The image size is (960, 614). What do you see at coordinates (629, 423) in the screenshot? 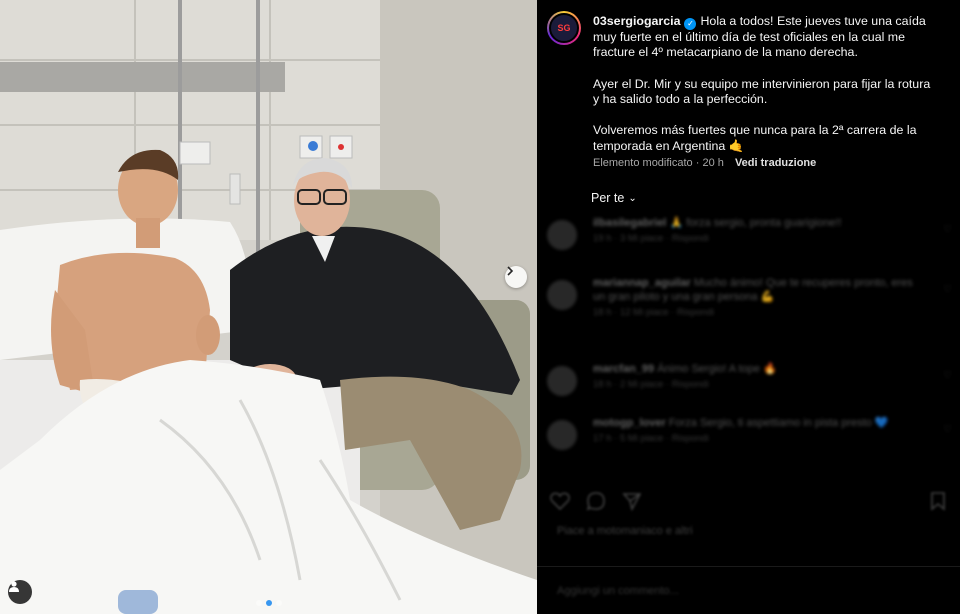
I see `comment-username: motogp_lover` at bounding box center [629, 423].